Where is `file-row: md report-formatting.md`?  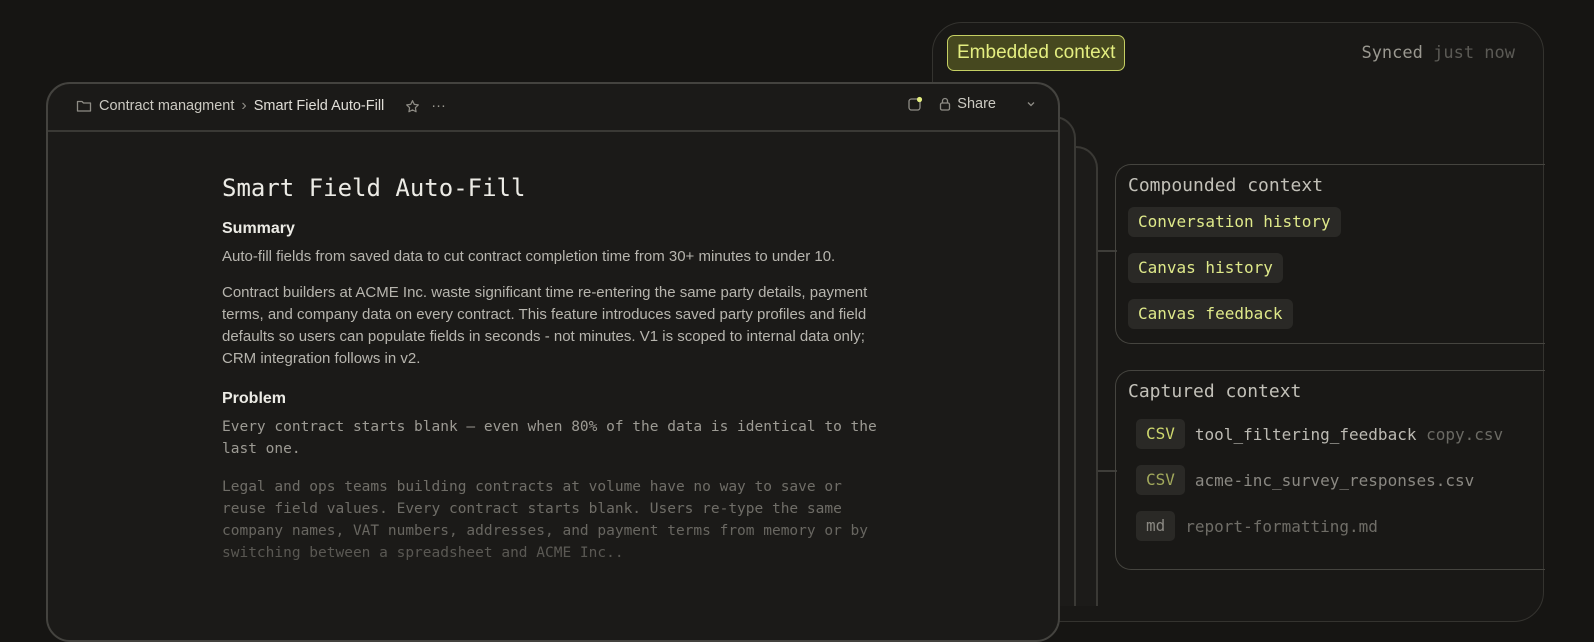
file-row: md report-formatting.md is located at coordinates (1257, 526).